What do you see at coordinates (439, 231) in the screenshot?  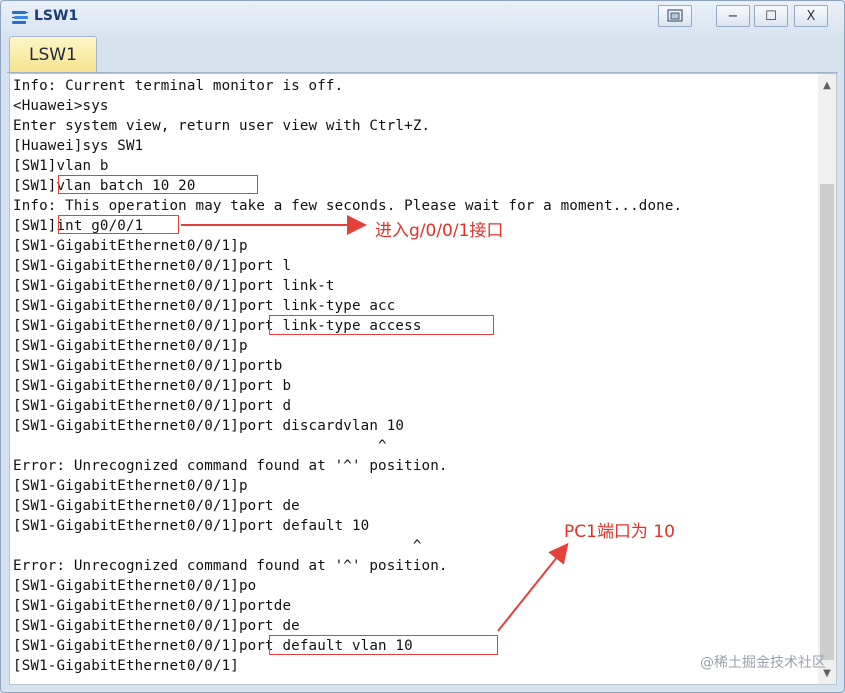 I see `interface-note: 进入g/0/0/1接口` at bounding box center [439, 231].